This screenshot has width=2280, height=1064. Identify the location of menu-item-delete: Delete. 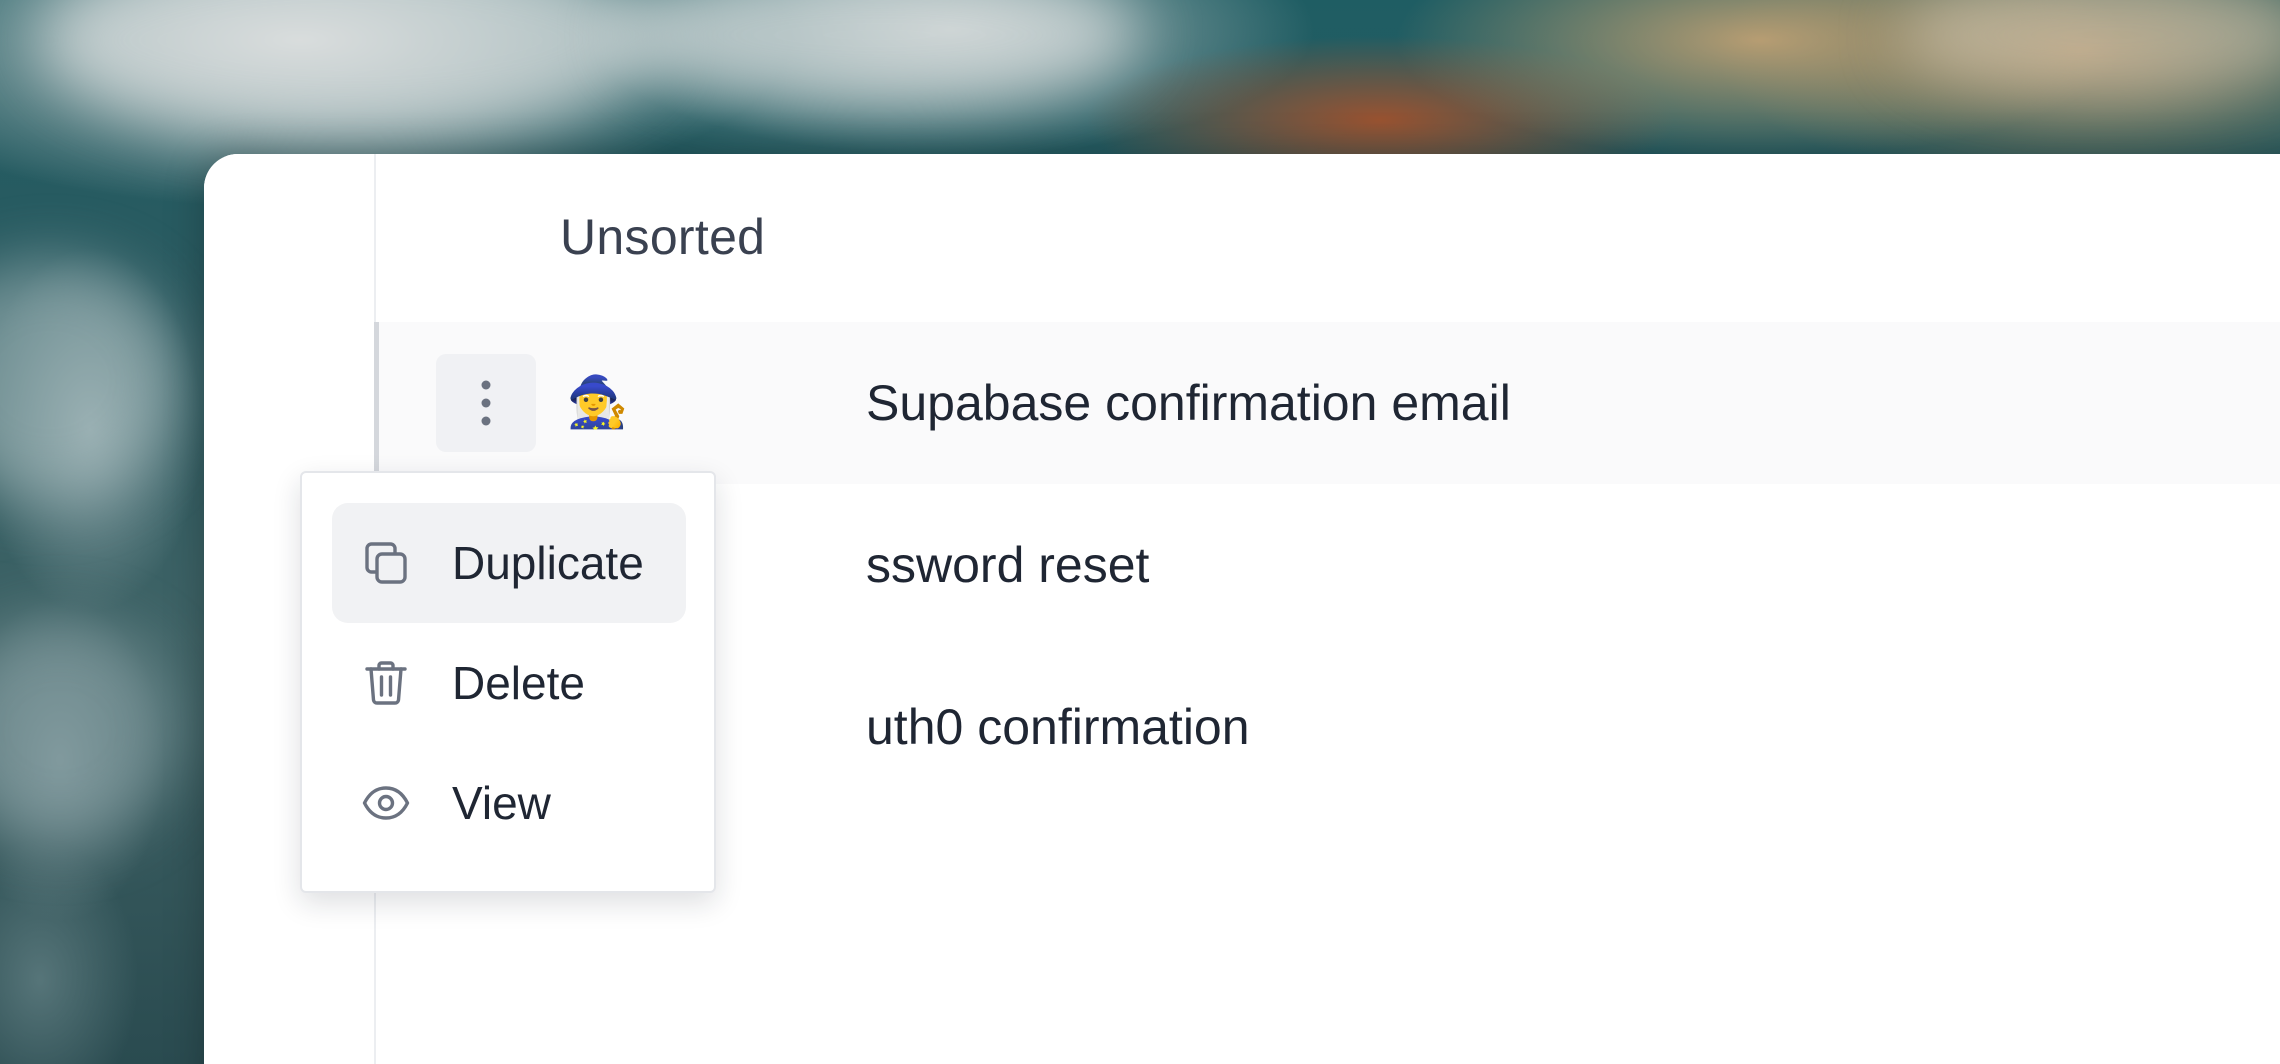
(509, 683).